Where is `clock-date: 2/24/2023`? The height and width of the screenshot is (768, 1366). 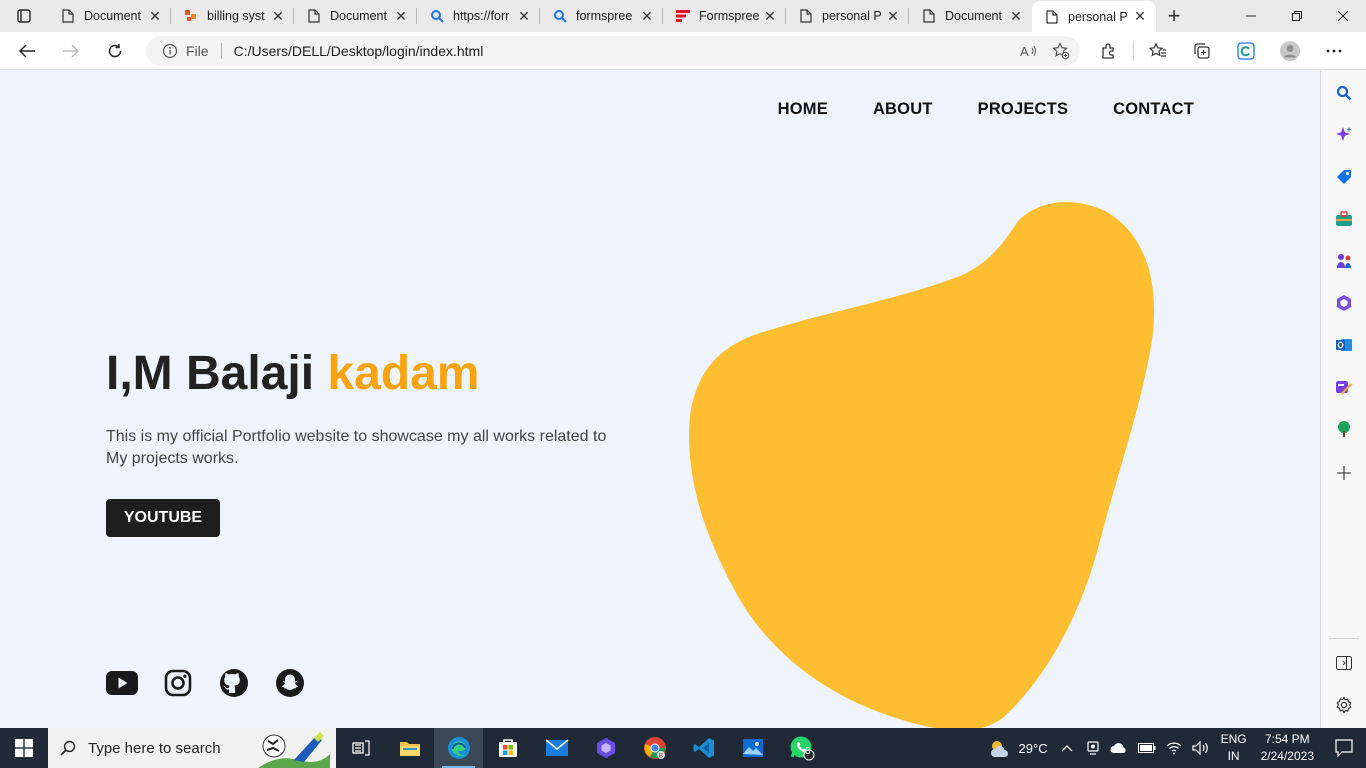
clock-date: 2/24/2023 is located at coordinates (1287, 756).